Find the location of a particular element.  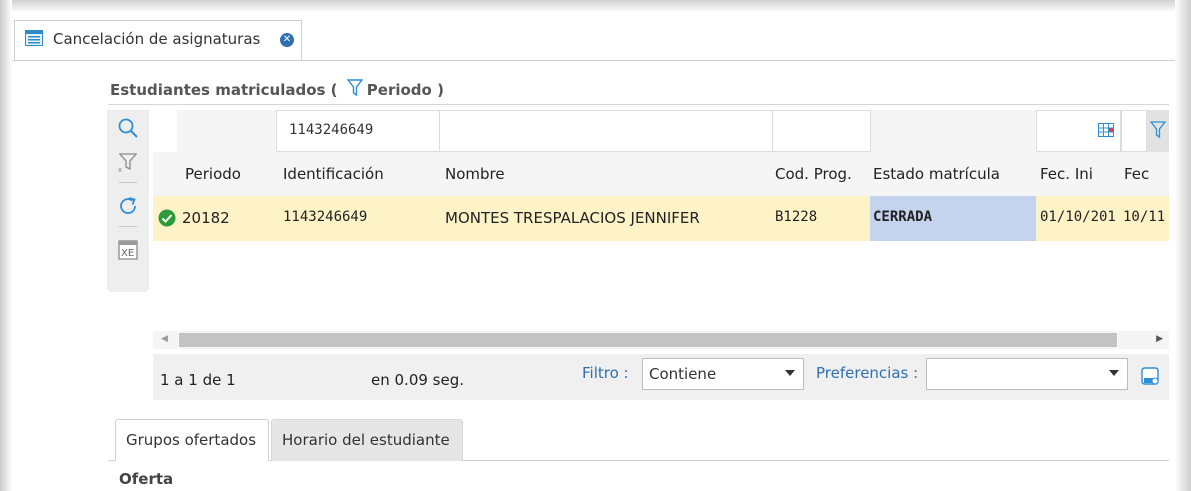

identificacion-filter-value: 1143246649 is located at coordinates (331, 130).